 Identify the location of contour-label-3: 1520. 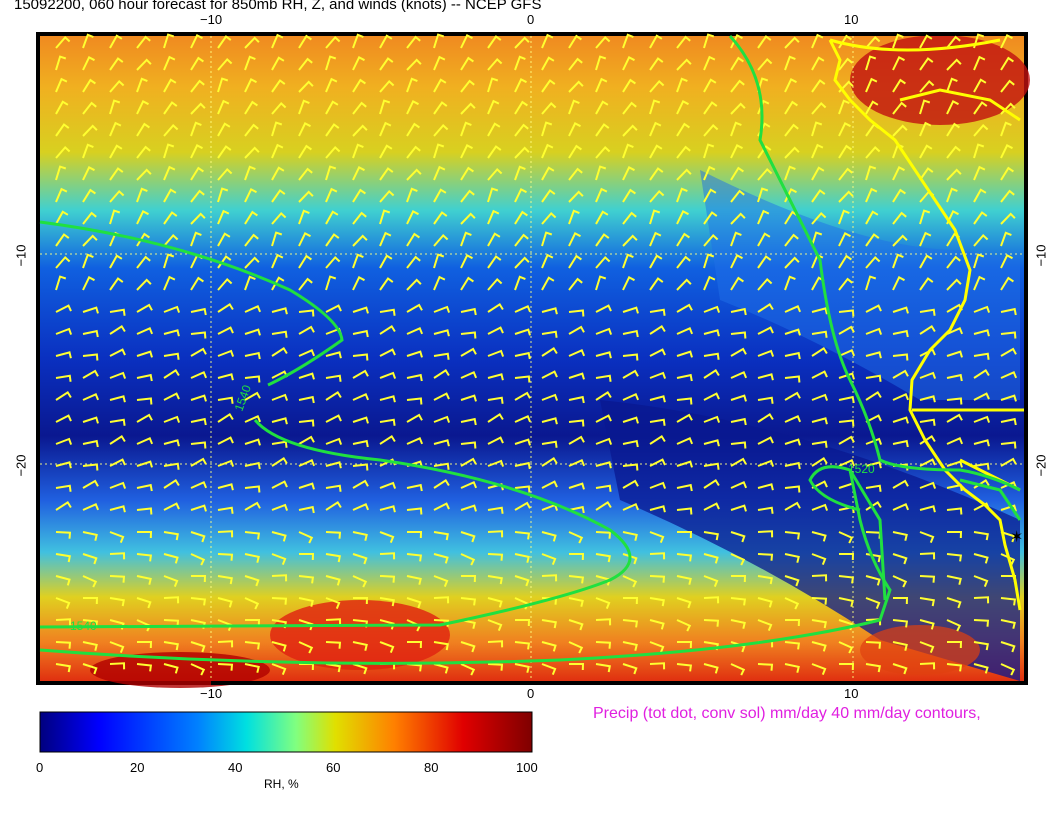
(861, 469).